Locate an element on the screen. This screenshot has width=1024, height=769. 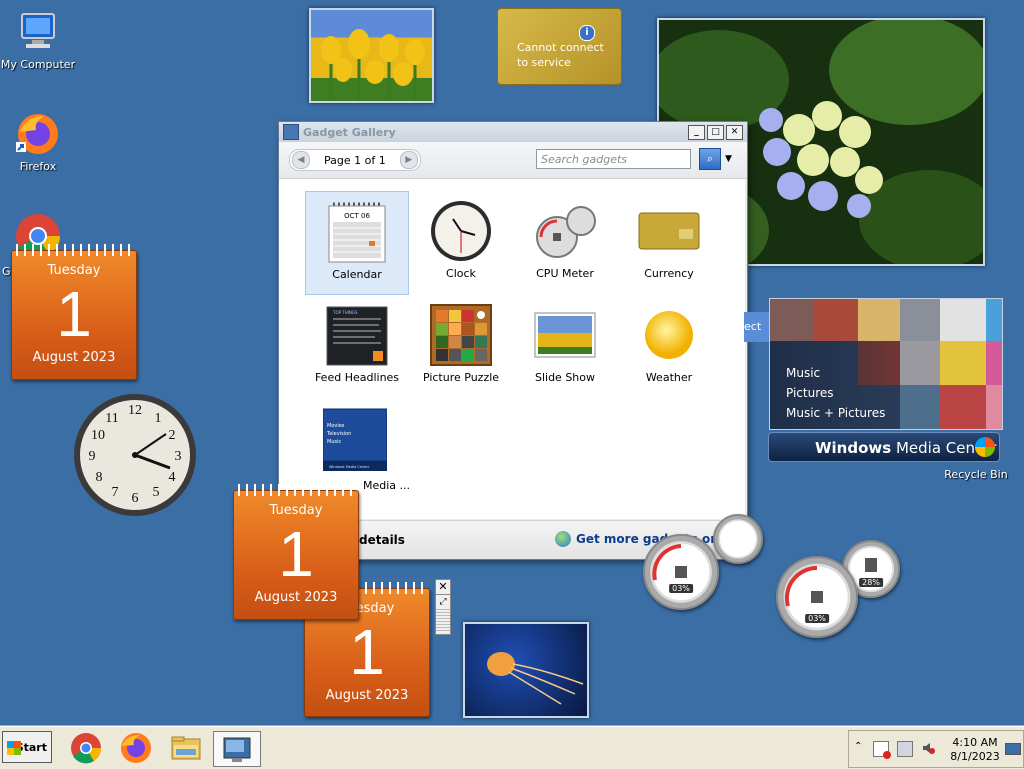
taskbar-file-explorer is located at coordinates (186, 748).